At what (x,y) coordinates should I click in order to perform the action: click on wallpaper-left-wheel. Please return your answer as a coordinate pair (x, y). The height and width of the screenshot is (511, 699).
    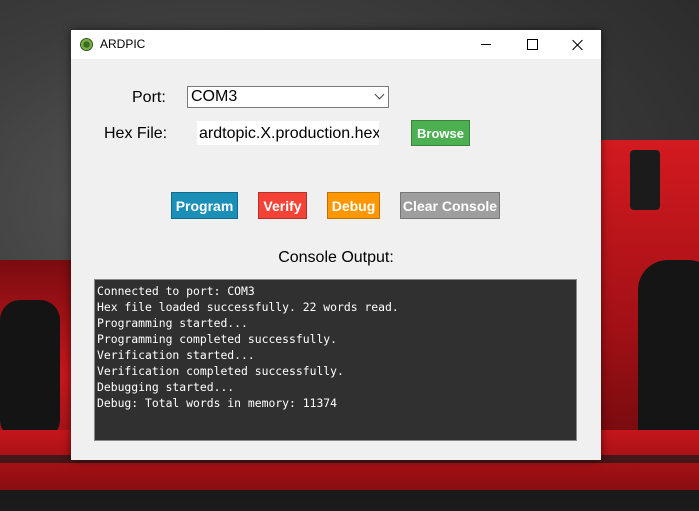
    Looking at the image, I should click on (30, 370).